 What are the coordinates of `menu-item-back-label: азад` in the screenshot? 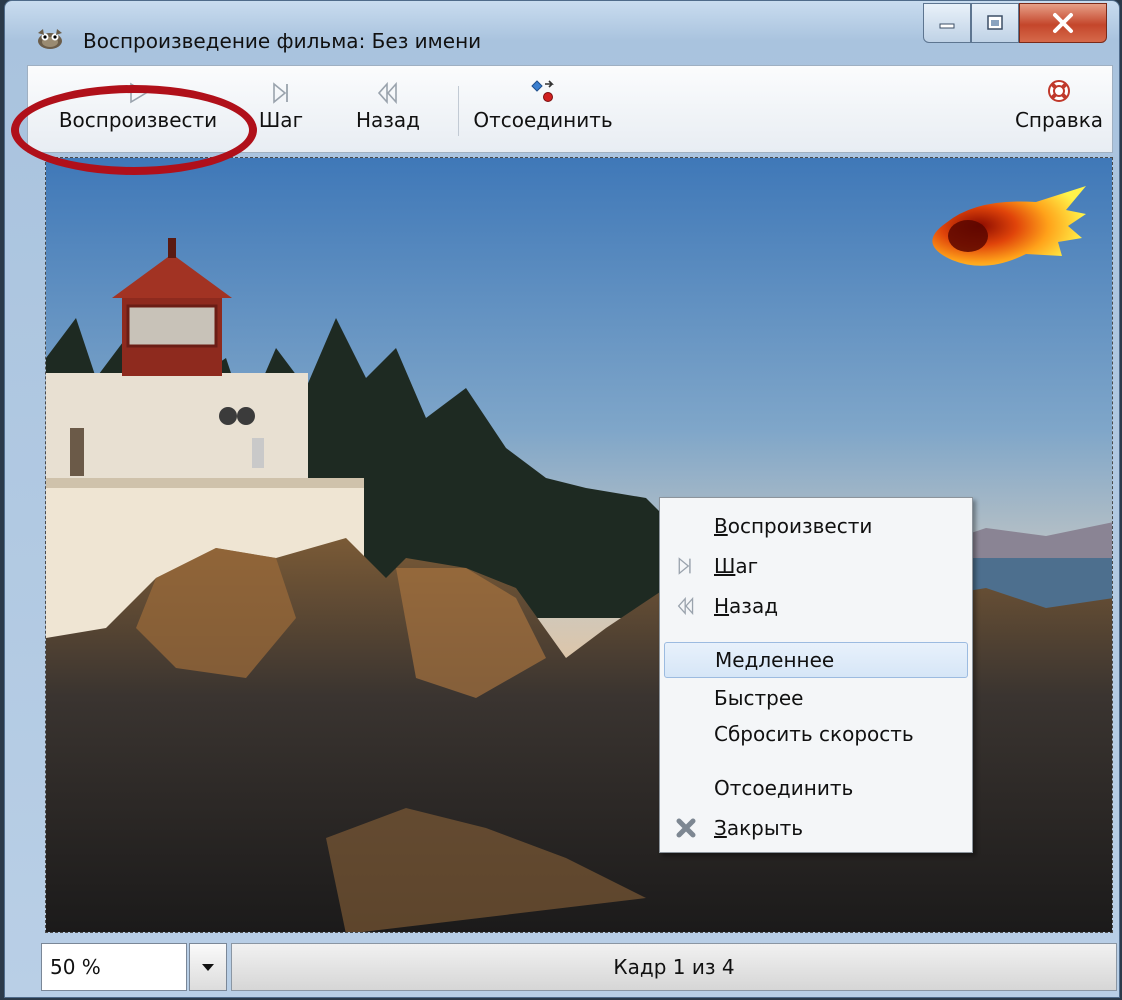 It's located at (754, 606).